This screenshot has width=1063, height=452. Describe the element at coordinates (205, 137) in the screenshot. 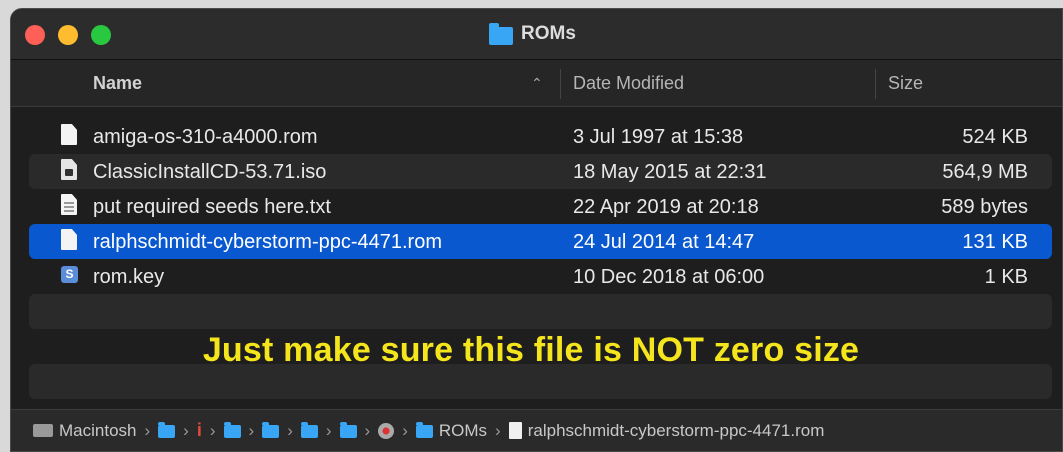

I see `file-name: amiga-os-310-a4000.rom` at that location.